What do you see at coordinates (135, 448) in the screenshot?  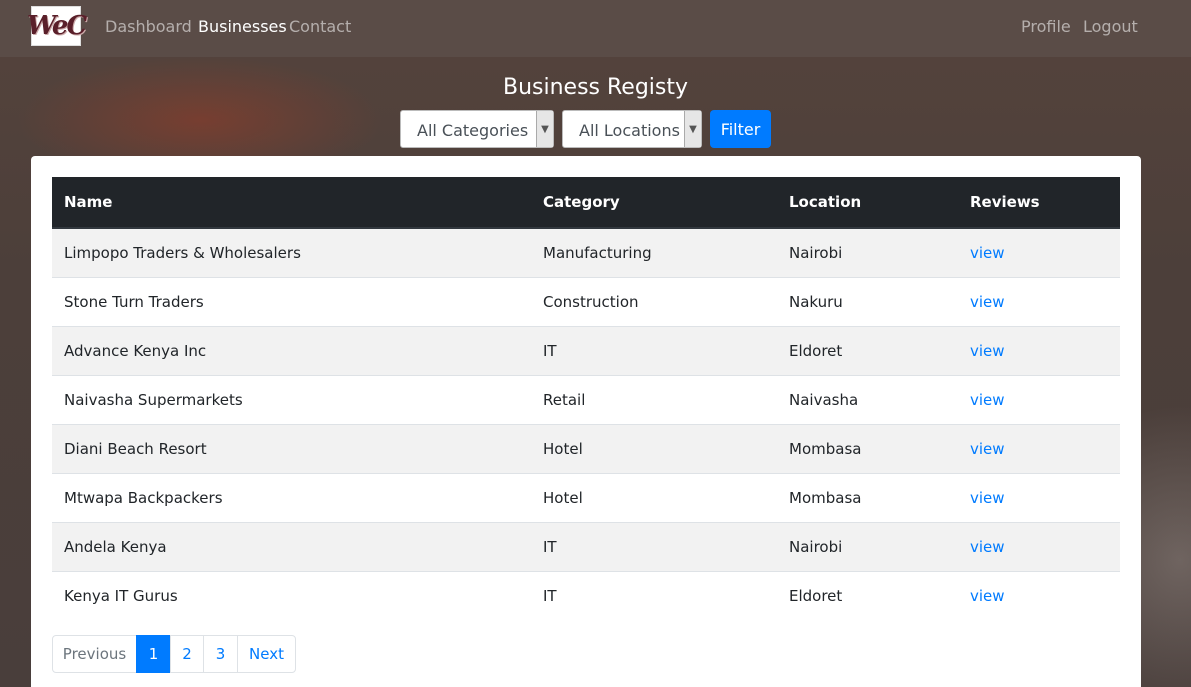 I see `cell-name: Diani Beach Resort` at bounding box center [135, 448].